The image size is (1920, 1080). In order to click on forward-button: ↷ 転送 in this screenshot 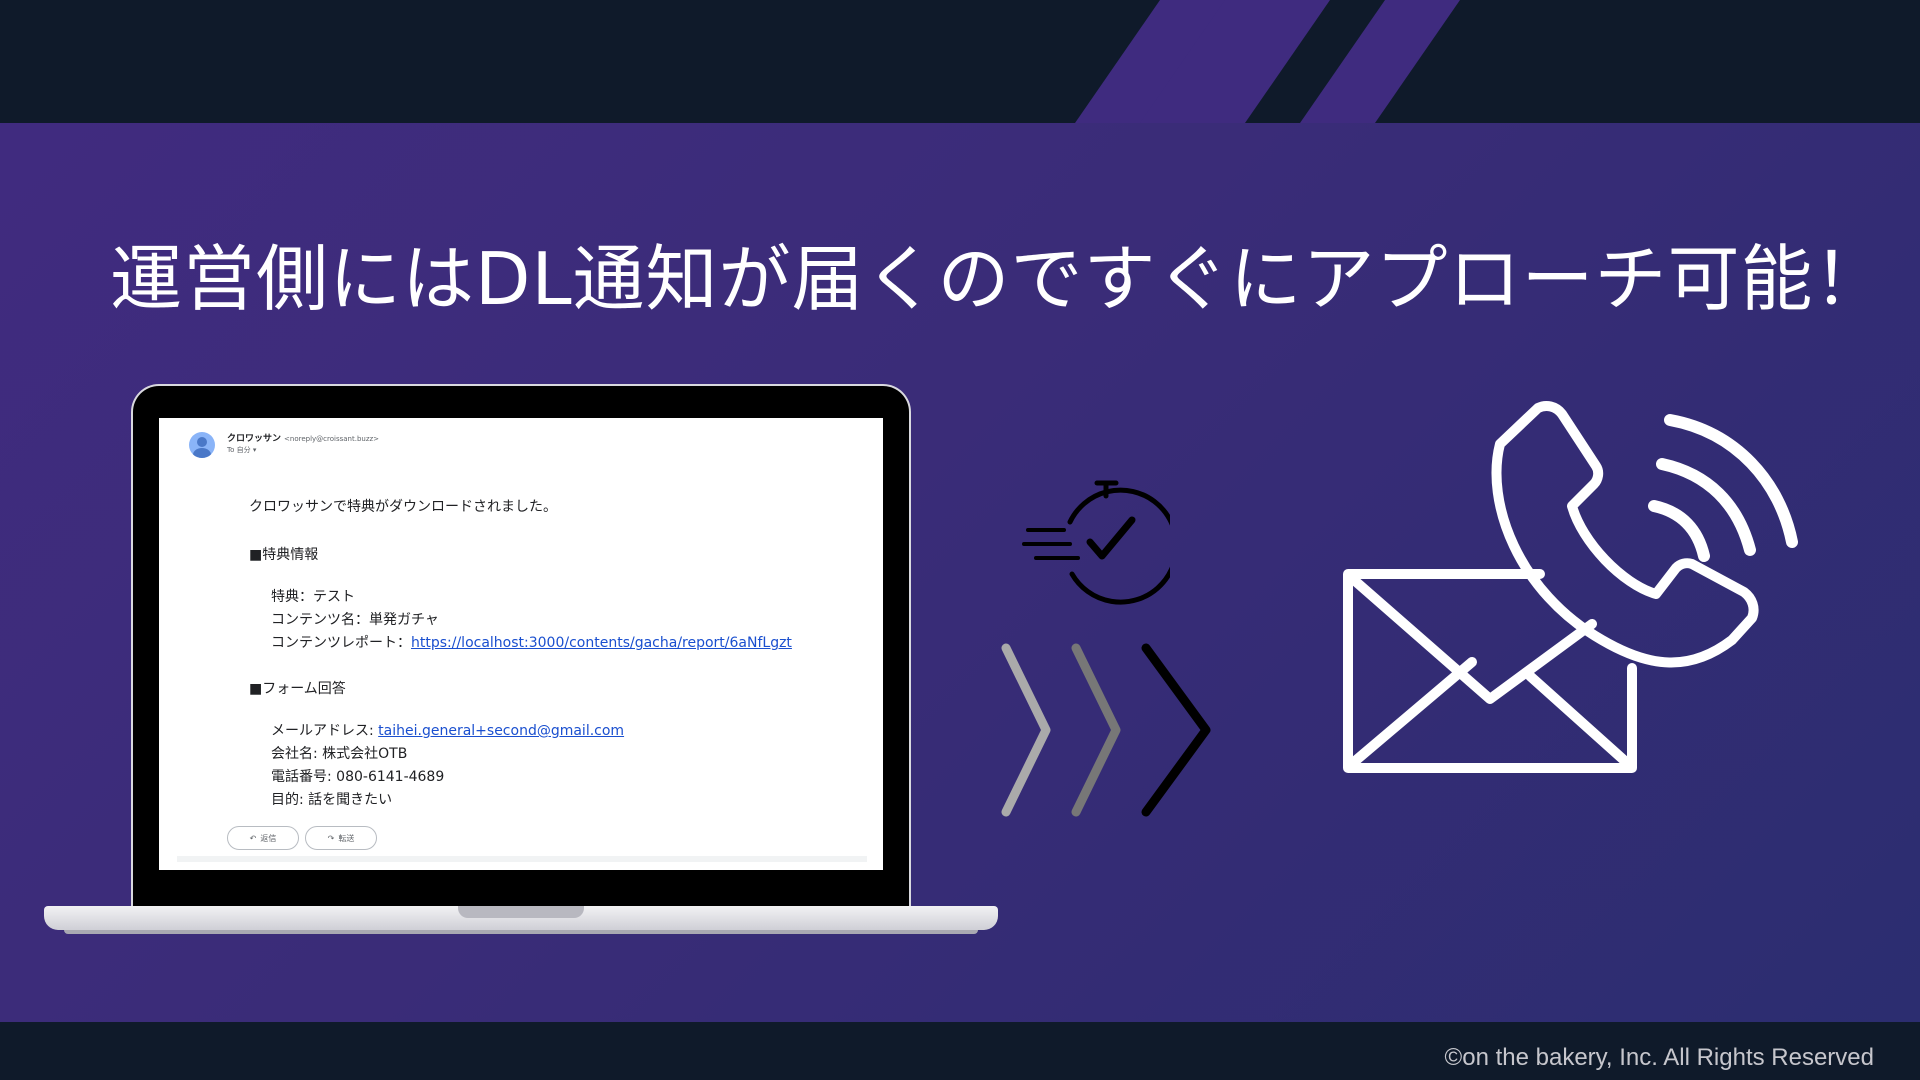, I will do `click(341, 838)`.